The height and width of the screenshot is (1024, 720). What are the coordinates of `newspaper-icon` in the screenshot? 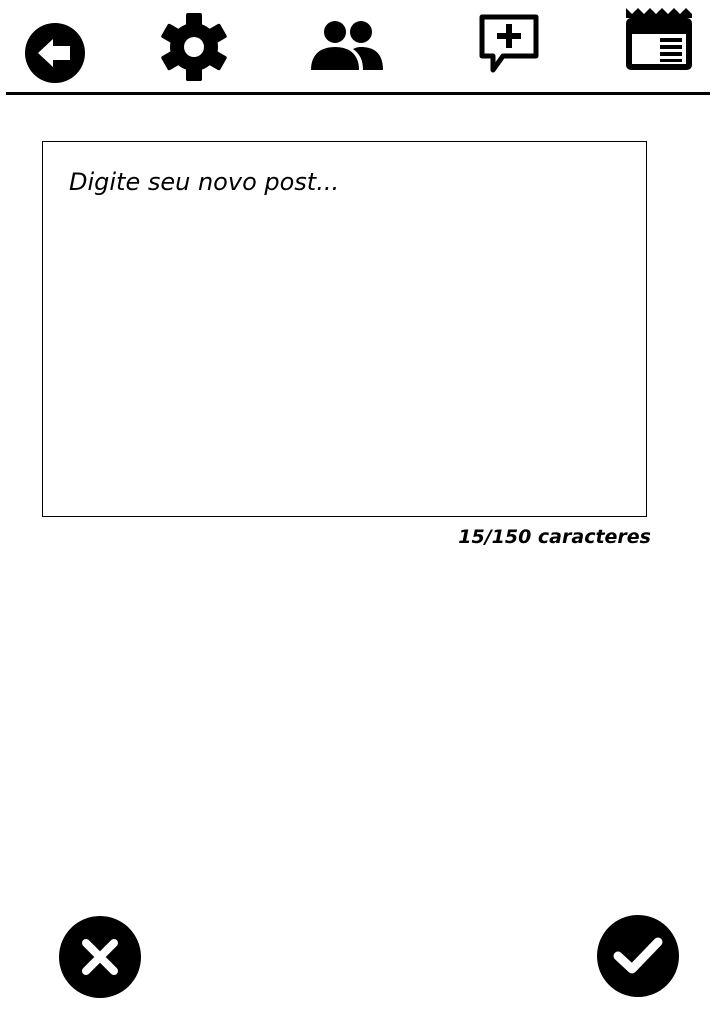 It's located at (659, 39).